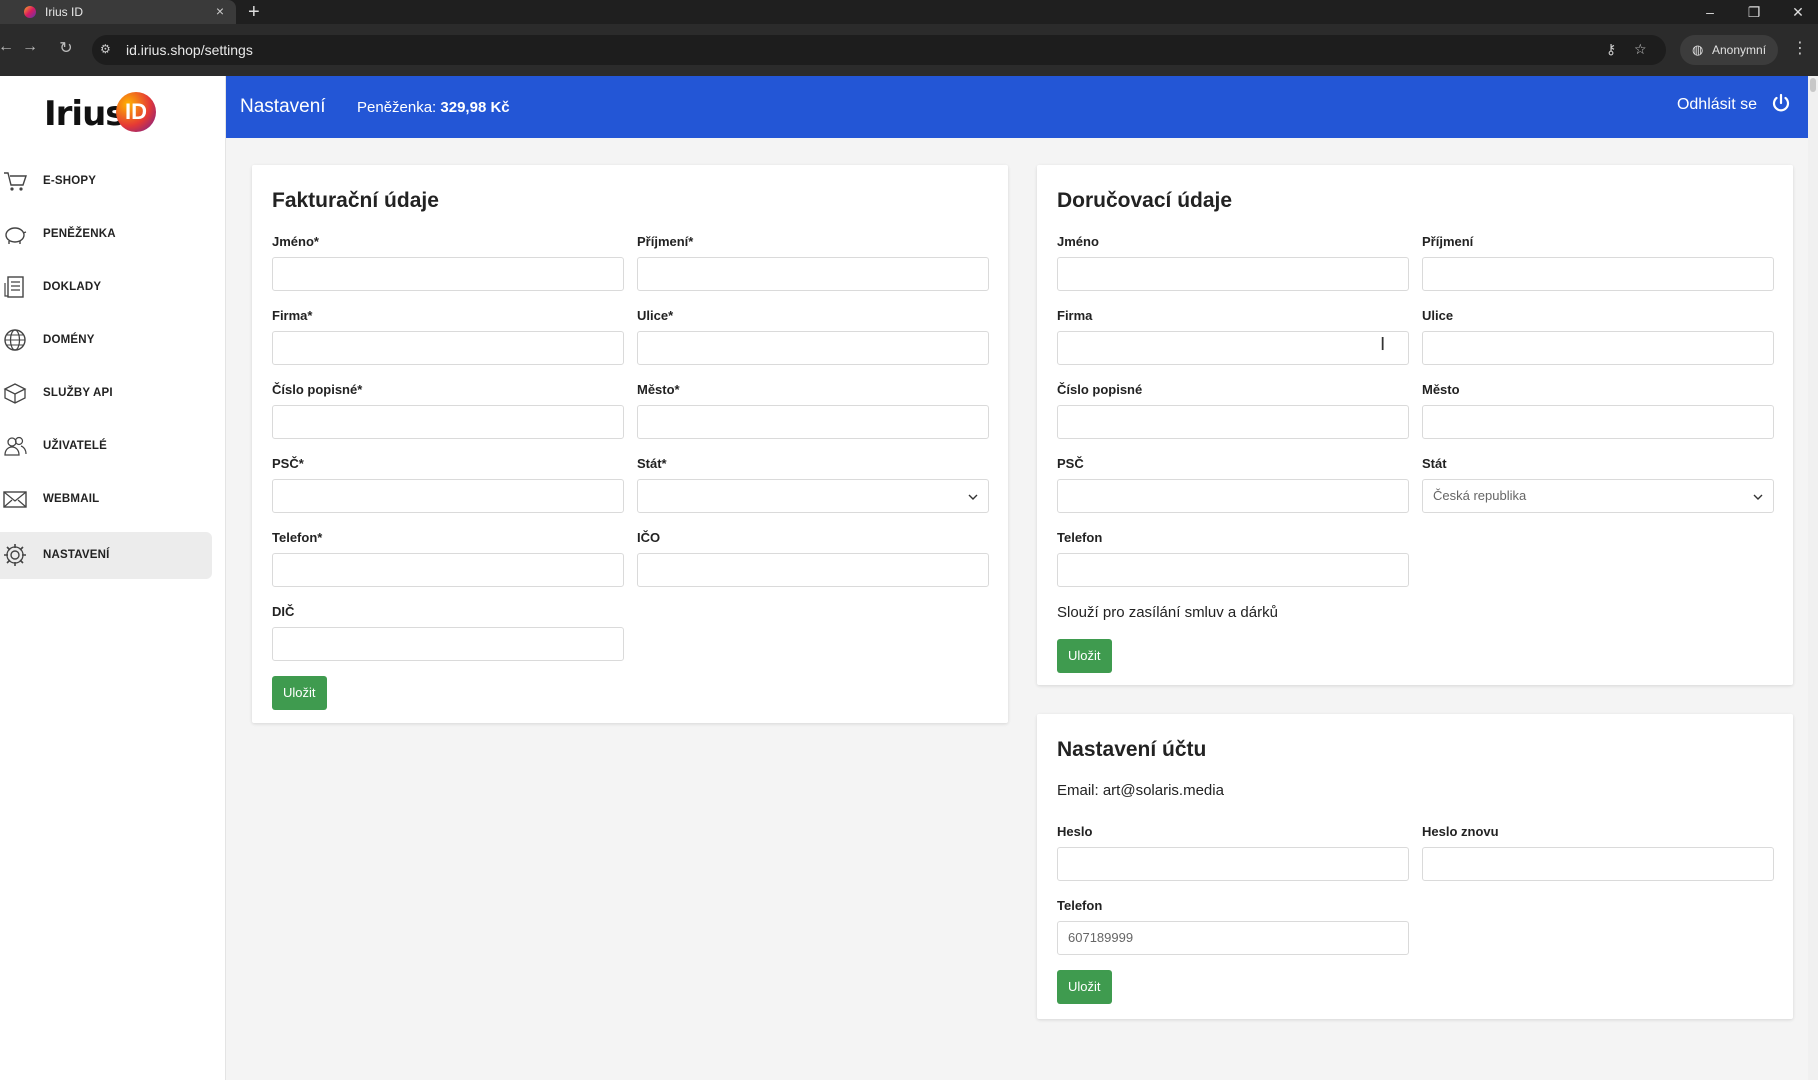  Describe the element at coordinates (1598, 274) in the screenshot. I see `delivery-last-name-input` at that location.